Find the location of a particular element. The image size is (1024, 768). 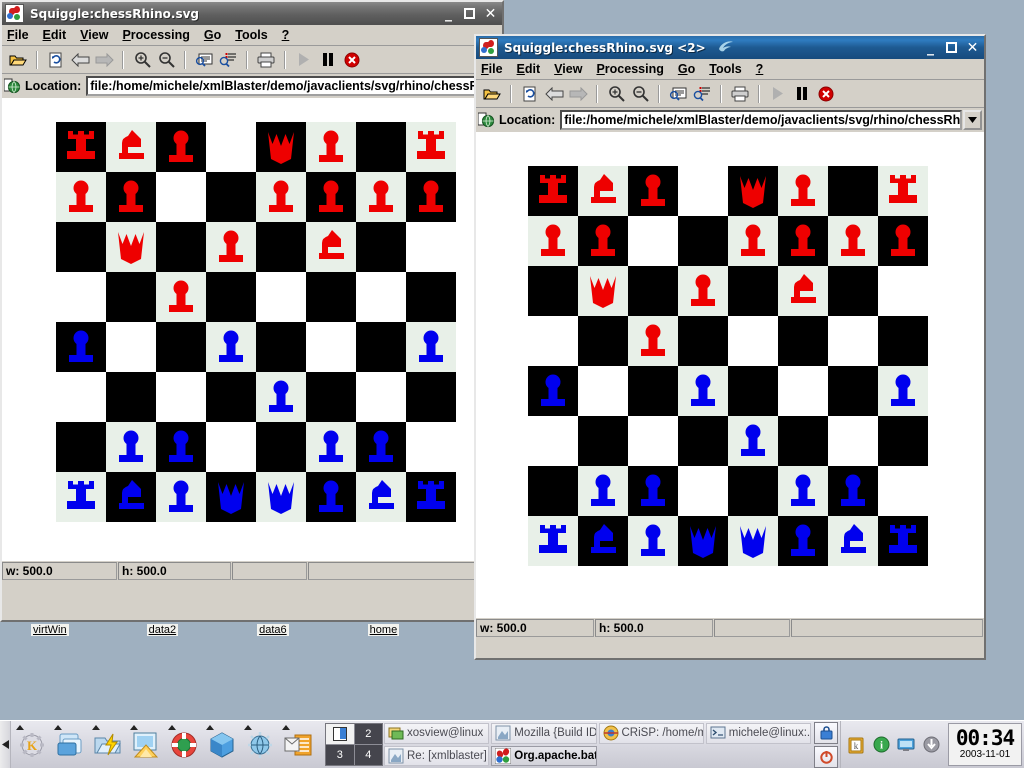

menu-edit: Edit is located at coordinates (55, 35).